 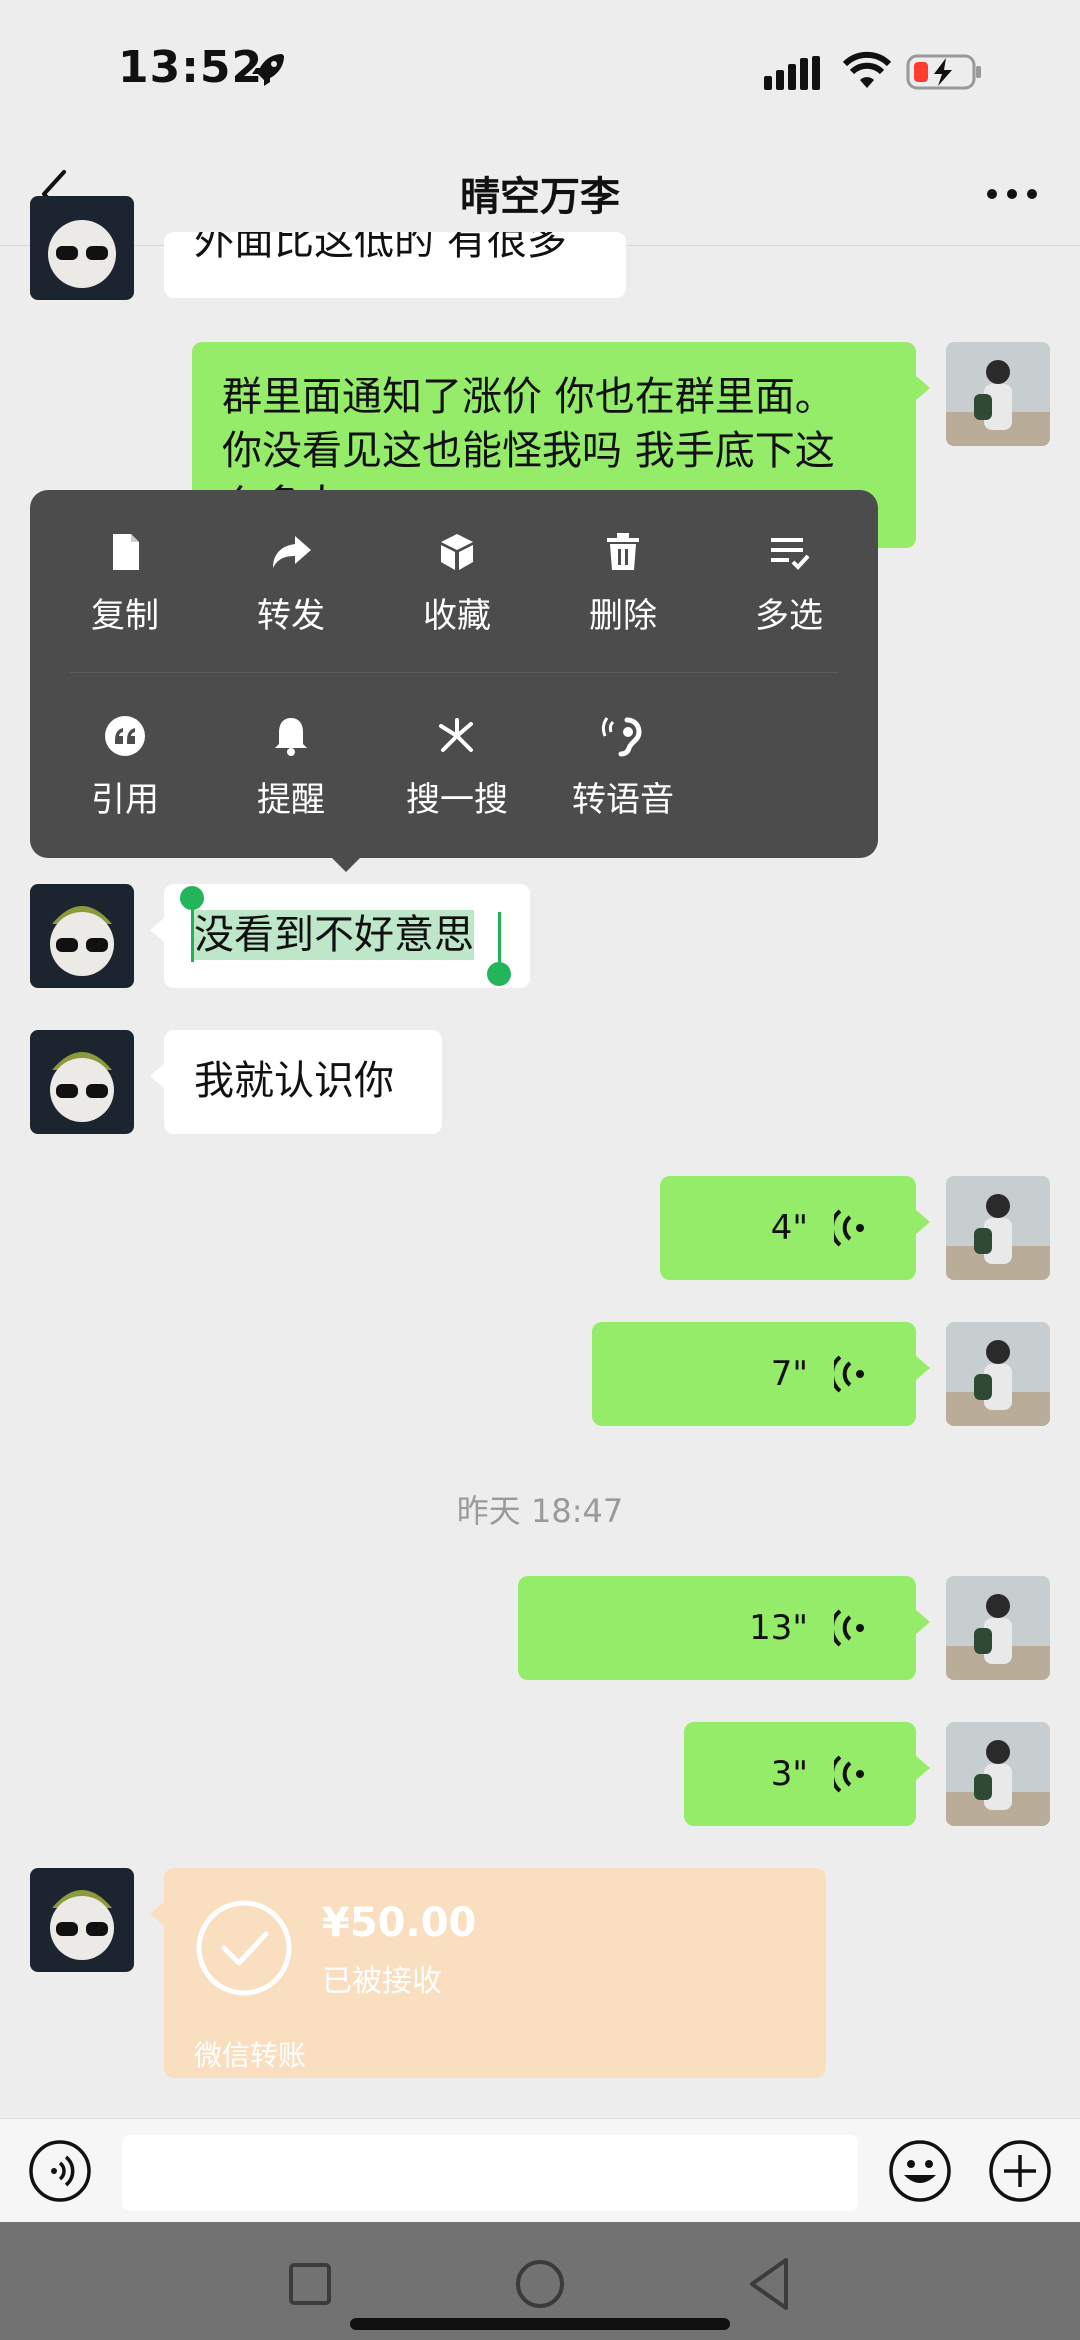 I want to click on selection-end-handle, so click(x=499, y=974).